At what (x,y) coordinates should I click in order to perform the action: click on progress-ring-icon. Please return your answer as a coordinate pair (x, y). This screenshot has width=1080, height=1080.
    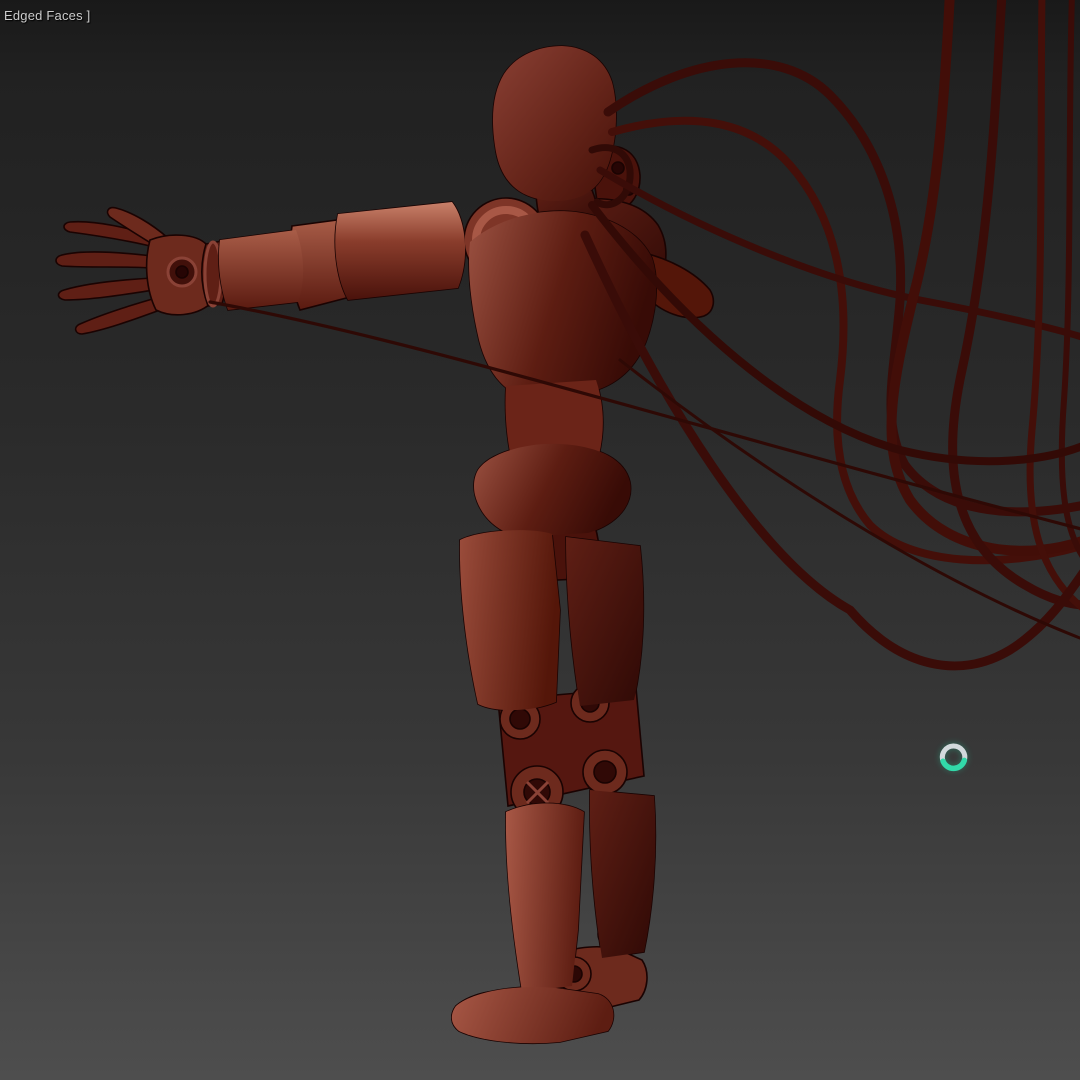
    Looking at the image, I should click on (953, 757).